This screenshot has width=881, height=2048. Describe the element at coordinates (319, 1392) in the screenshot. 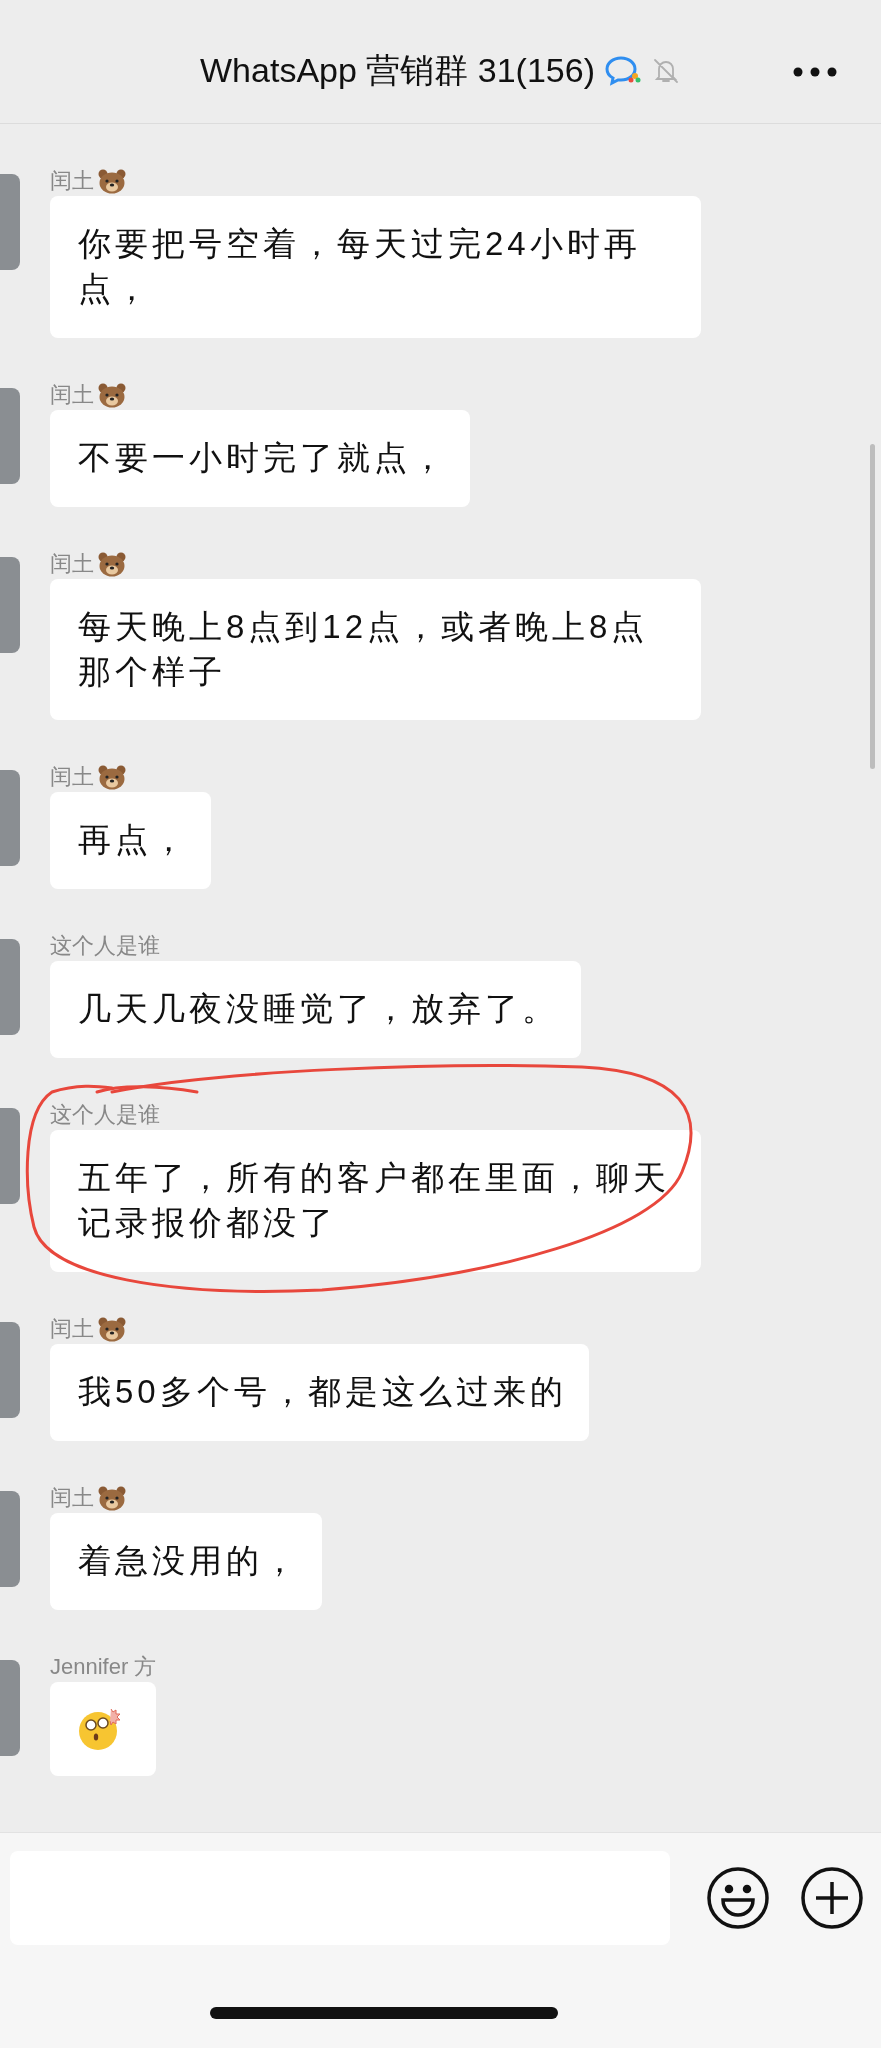

I see `message-bubble: 我50多个号，都是这么过来的` at that location.